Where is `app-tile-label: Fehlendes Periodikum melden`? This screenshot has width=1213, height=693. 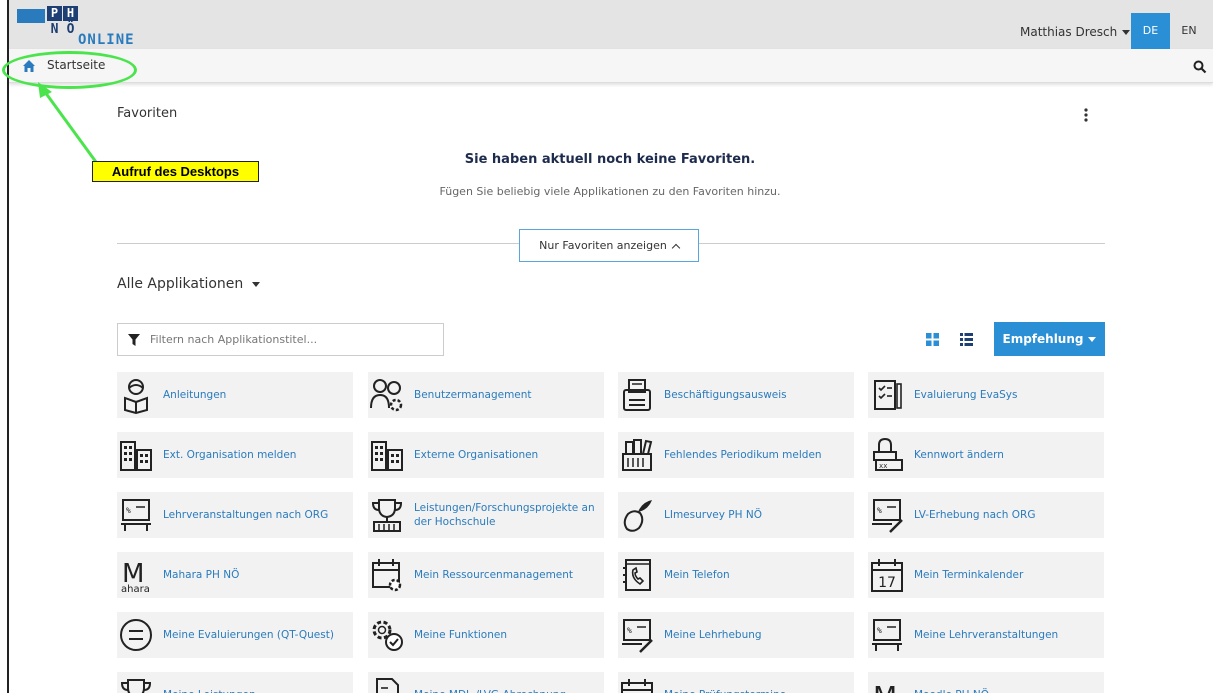
app-tile-label: Fehlendes Periodikum melden is located at coordinates (743, 455).